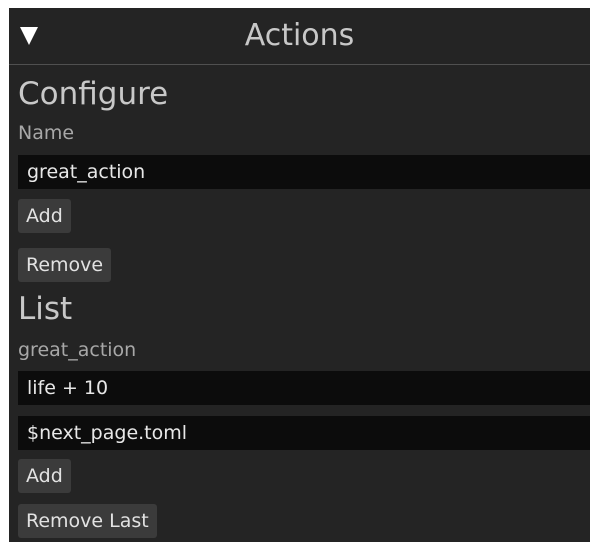 The height and width of the screenshot is (542, 590). I want to click on add-entry-button: Add, so click(44, 476).